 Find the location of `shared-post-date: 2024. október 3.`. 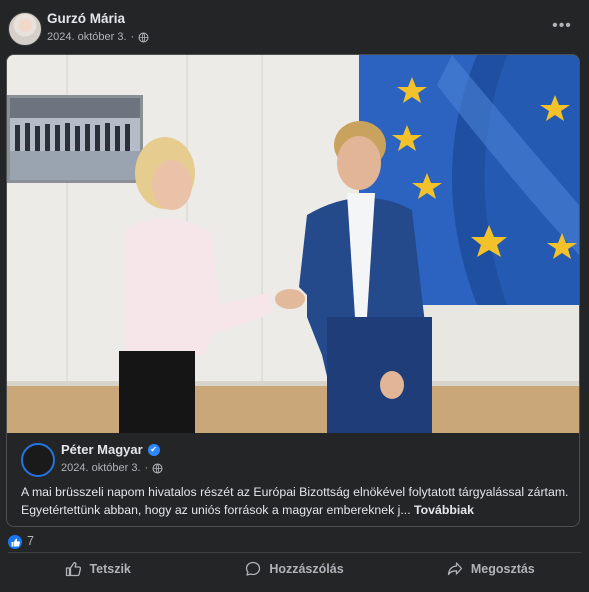

shared-post-date: 2024. október 3. is located at coordinates (101, 468).